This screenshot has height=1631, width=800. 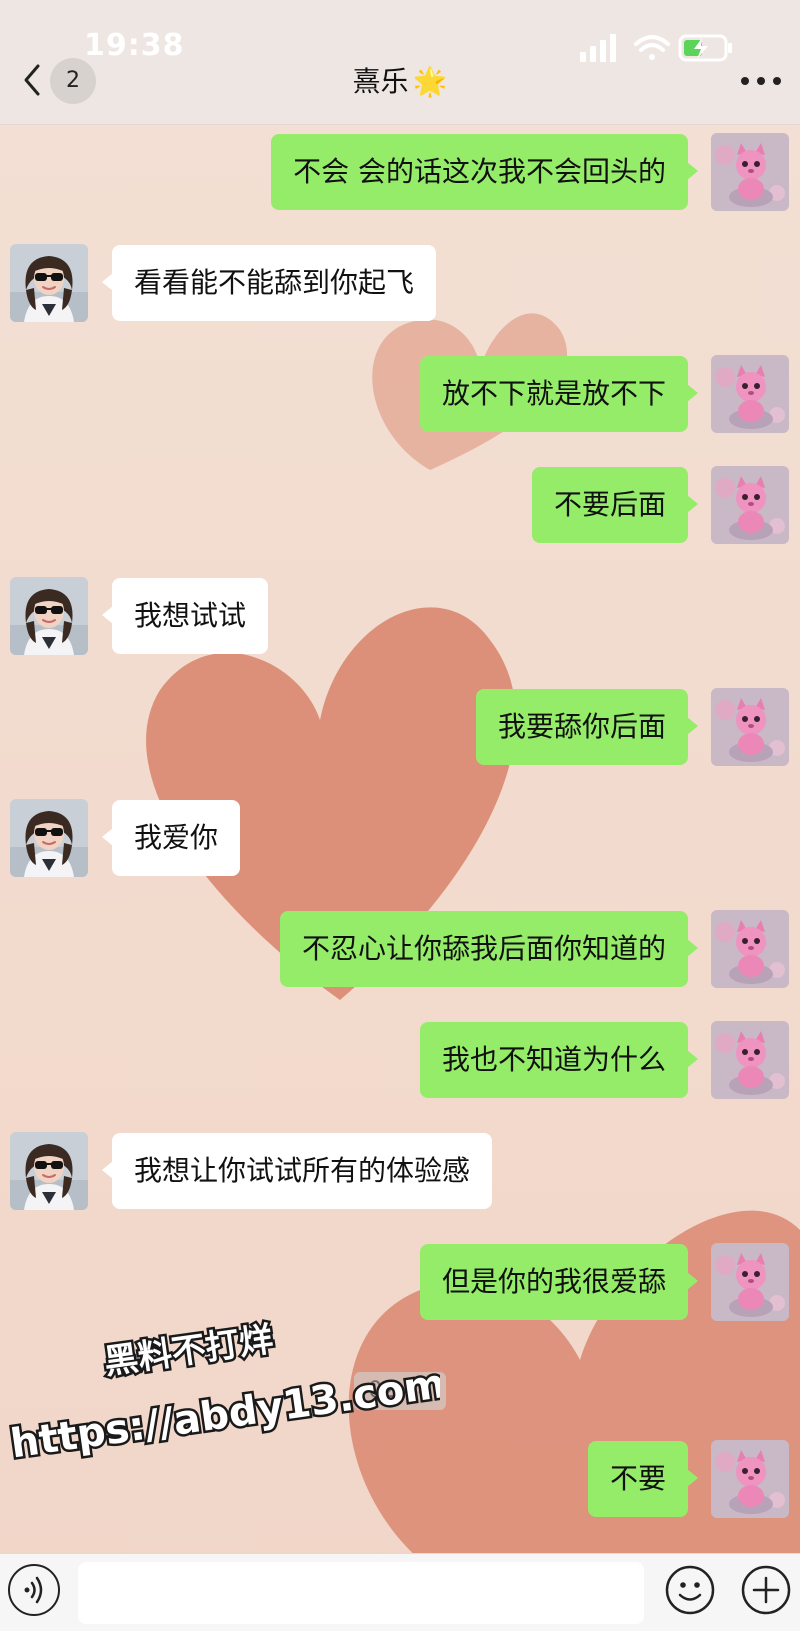 I want to click on message-row-sent: 不要后面, so click(x=400, y=506).